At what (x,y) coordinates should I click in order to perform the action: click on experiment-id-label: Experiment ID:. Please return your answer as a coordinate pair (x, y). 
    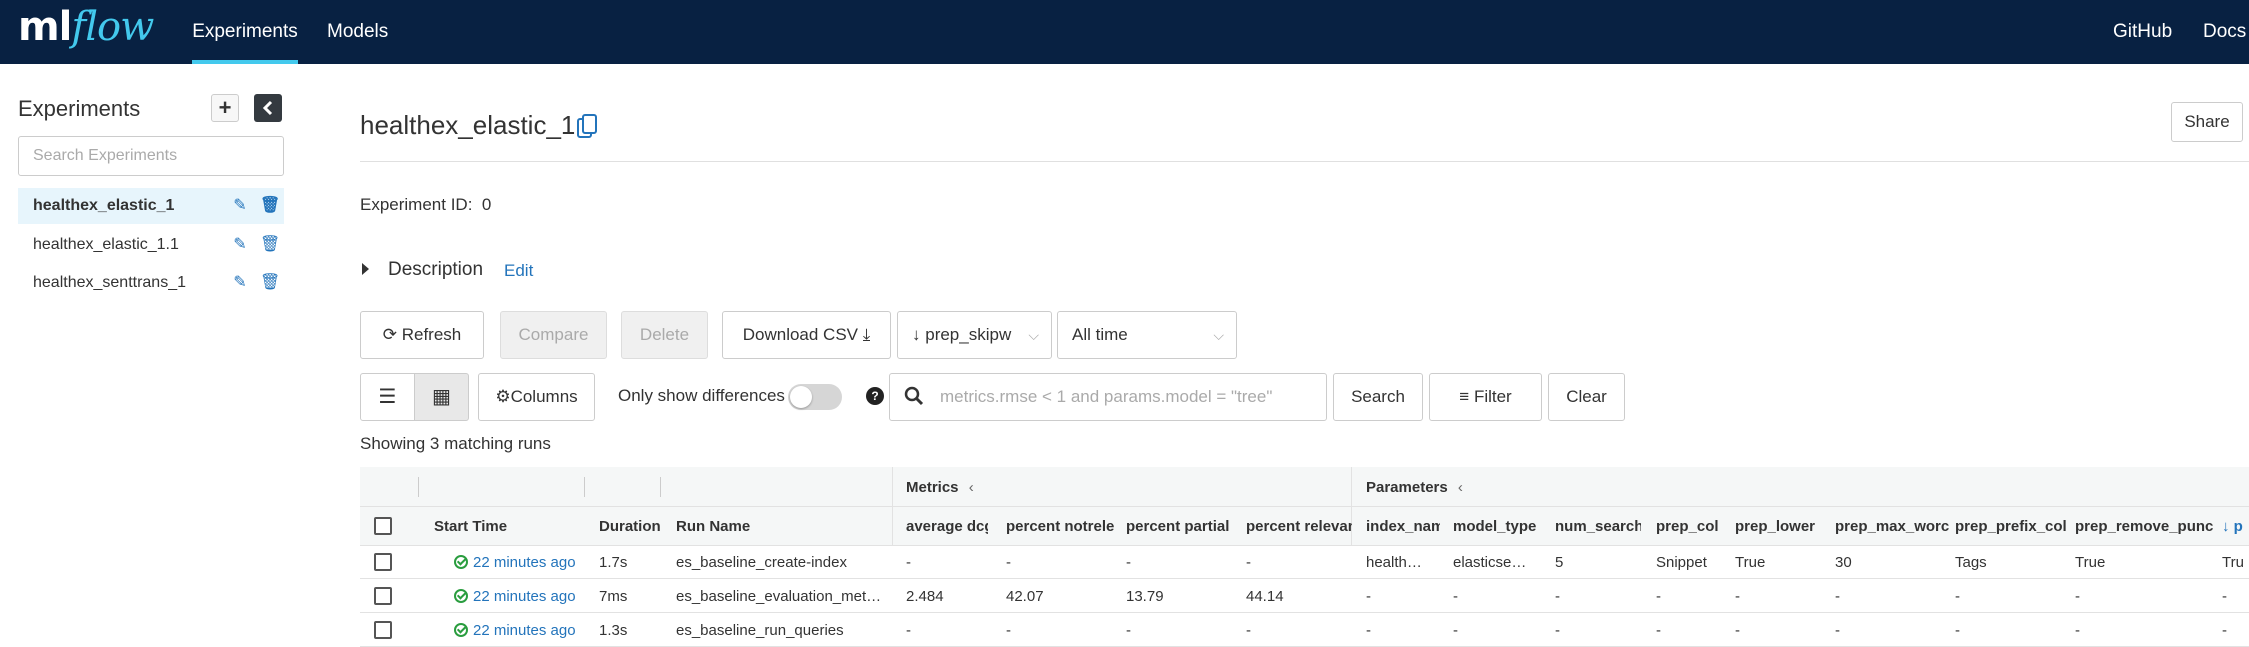
    Looking at the image, I should click on (416, 204).